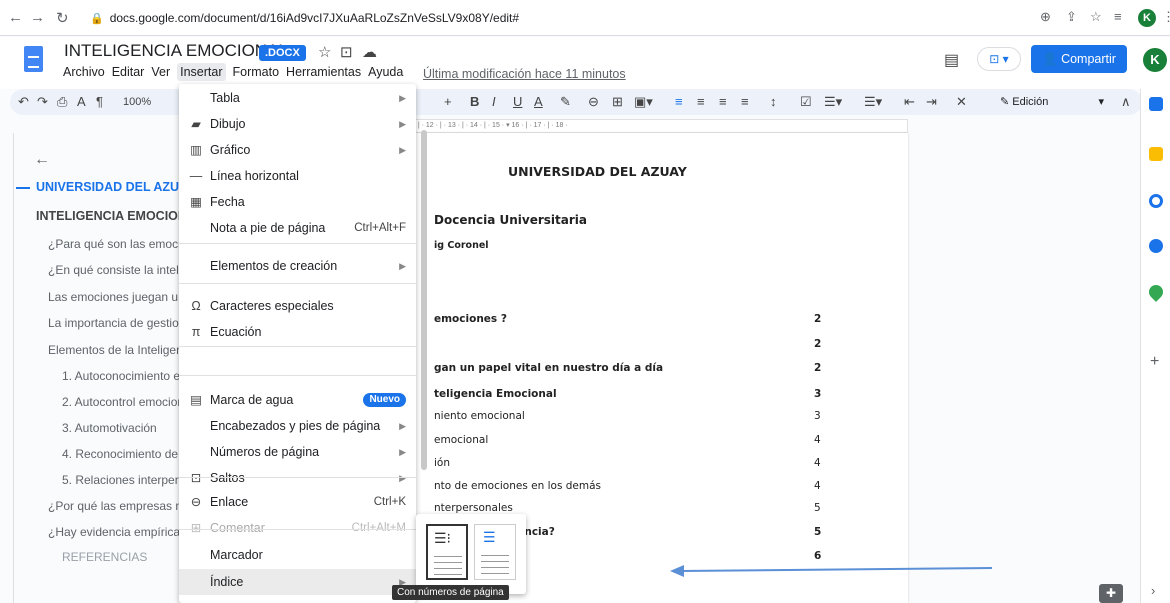 Image resolution: width=1170 pixels, height=603 pixels. What do you see at coordinates (931, 102) in the screenshot?
I see `increase-indent-icon: ⇥` at bounding box center [931, 102].